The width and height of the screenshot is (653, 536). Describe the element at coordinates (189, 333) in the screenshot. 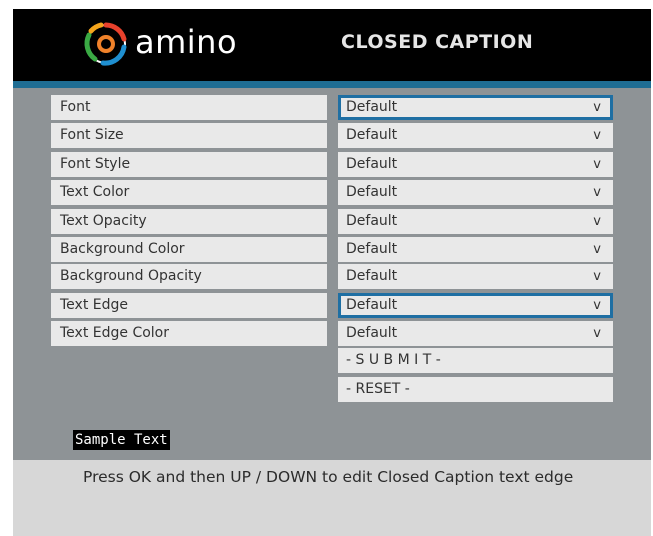

I see `setting-label: Text Edge Color` at that location.